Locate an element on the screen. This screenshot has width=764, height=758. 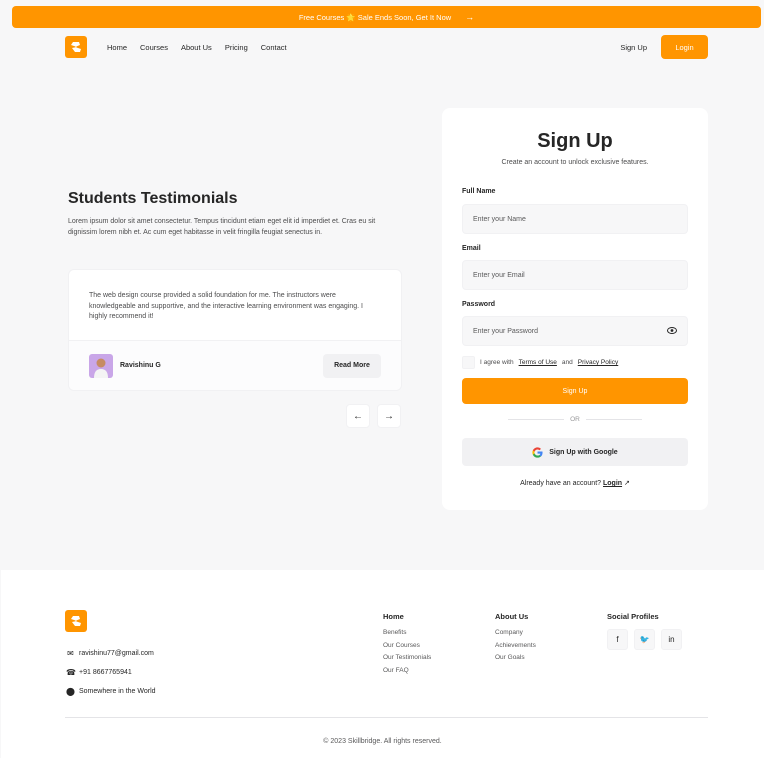
google-signup-button: Sign Up with Google is located at coordinates (575, 452).